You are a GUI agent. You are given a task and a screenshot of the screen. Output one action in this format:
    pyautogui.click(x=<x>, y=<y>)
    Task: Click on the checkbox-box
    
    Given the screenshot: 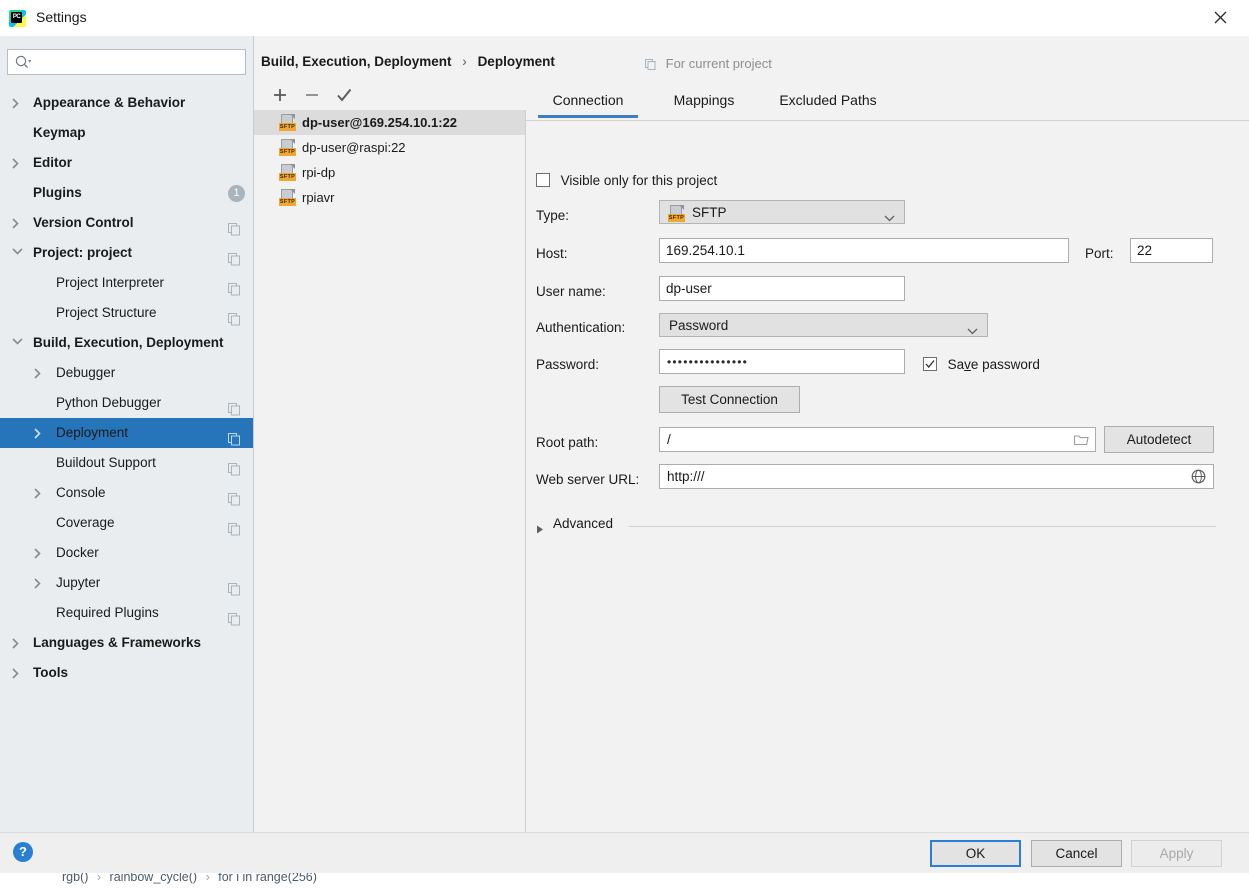 What is the action you would take?
    pyautogui.click(x=930, y=364)
    